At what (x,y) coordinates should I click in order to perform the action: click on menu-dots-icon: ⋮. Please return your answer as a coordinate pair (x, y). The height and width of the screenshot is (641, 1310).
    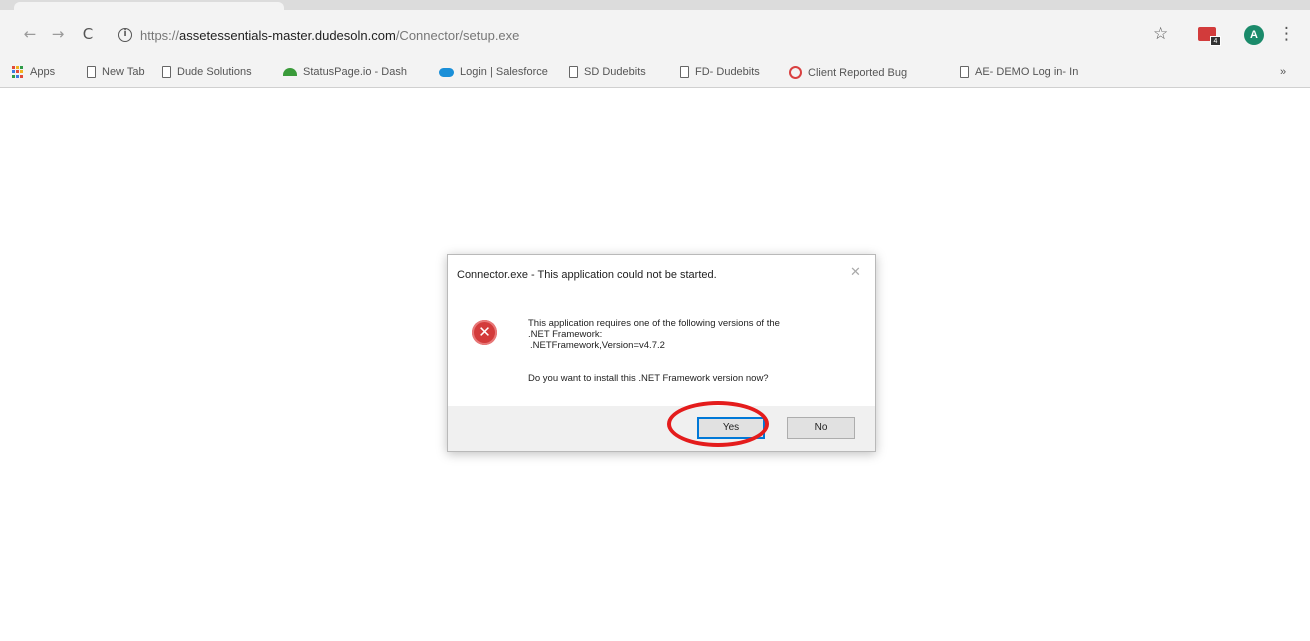
    Looking at the image, I should click on (1286, 34).